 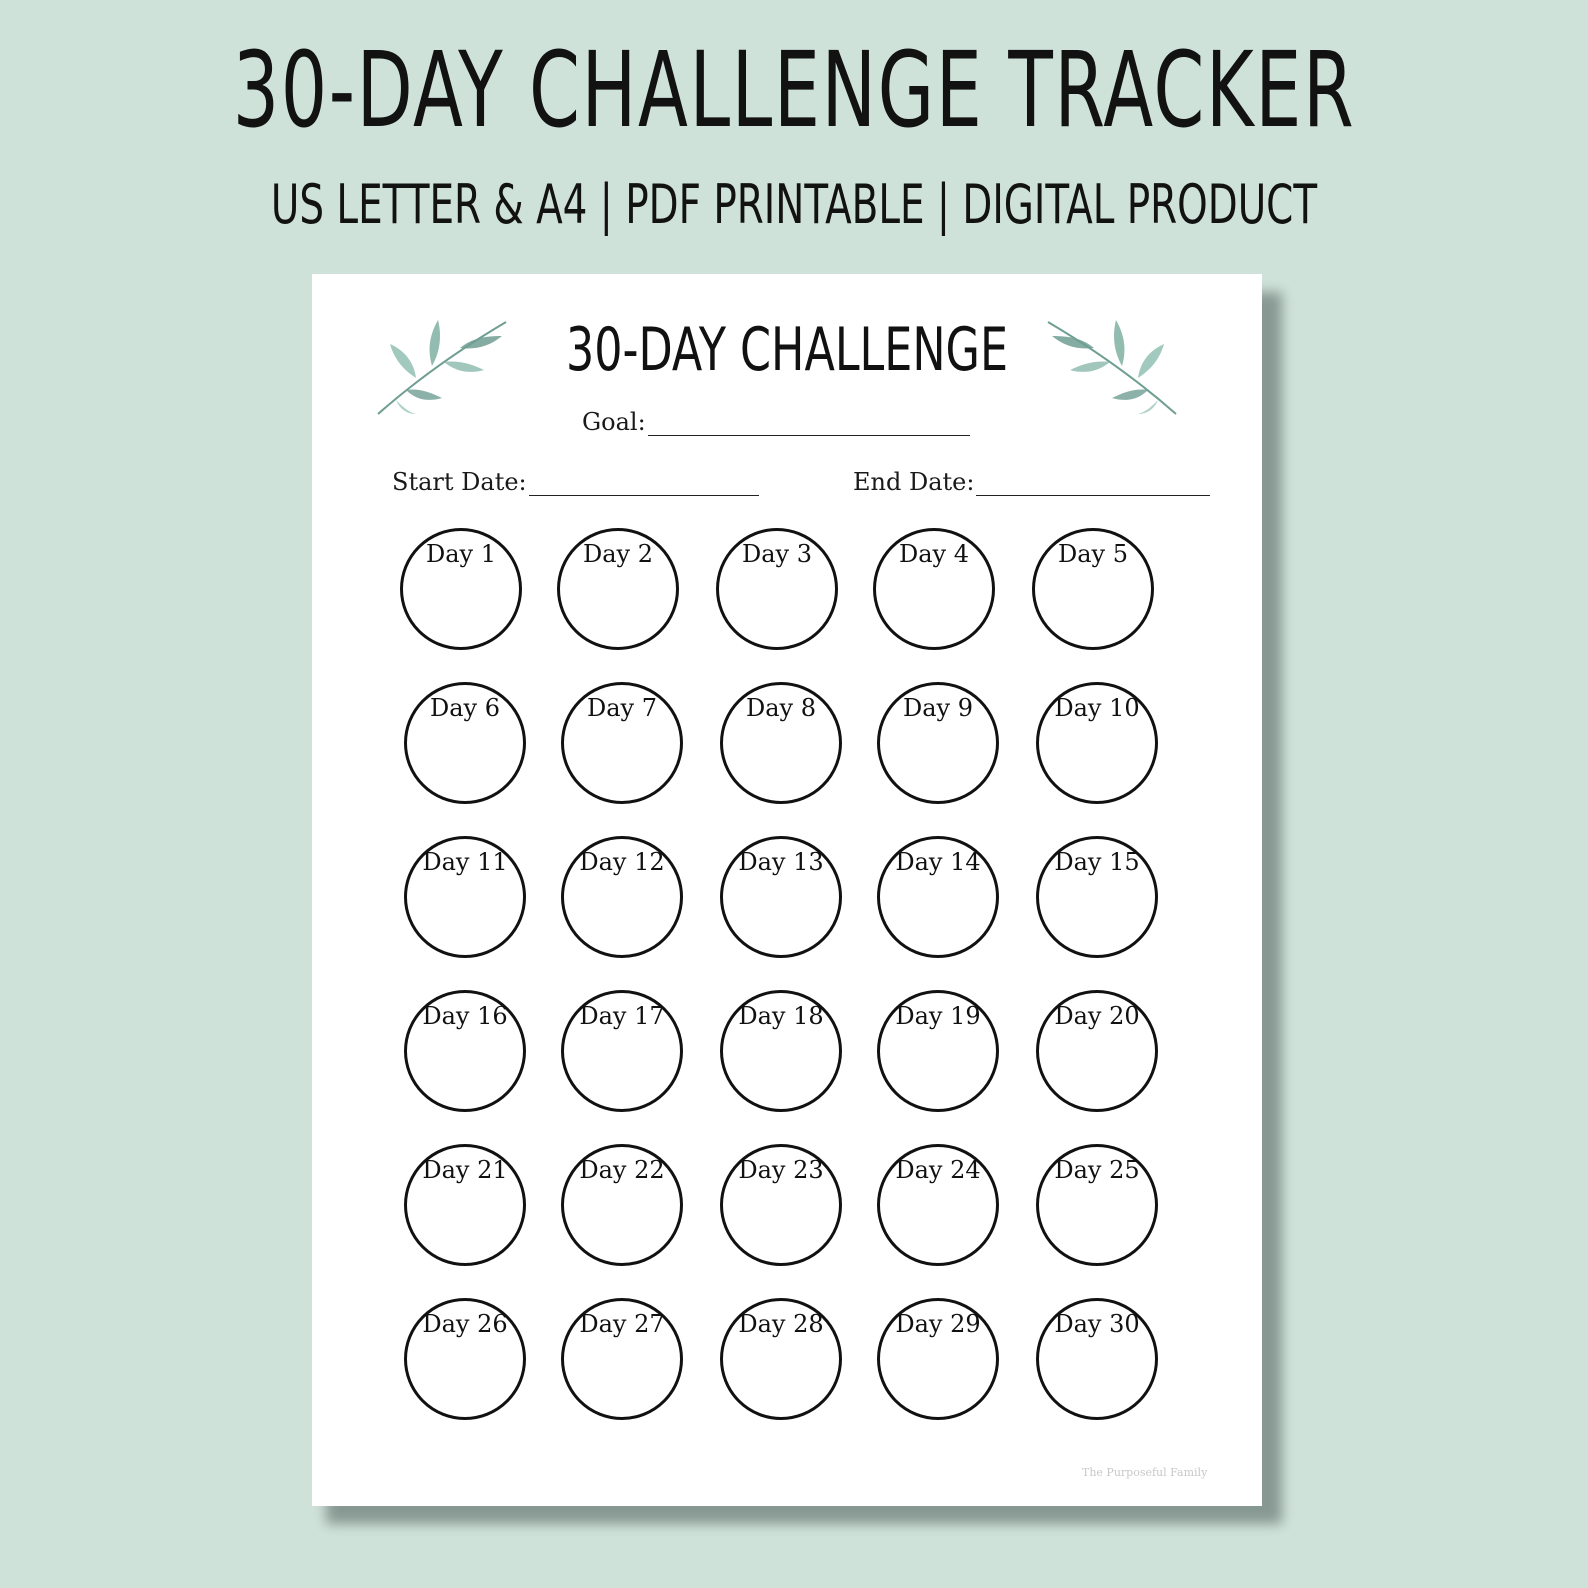 I want to click on day-circle-23: Day 23, so click(x=781, y=1205).